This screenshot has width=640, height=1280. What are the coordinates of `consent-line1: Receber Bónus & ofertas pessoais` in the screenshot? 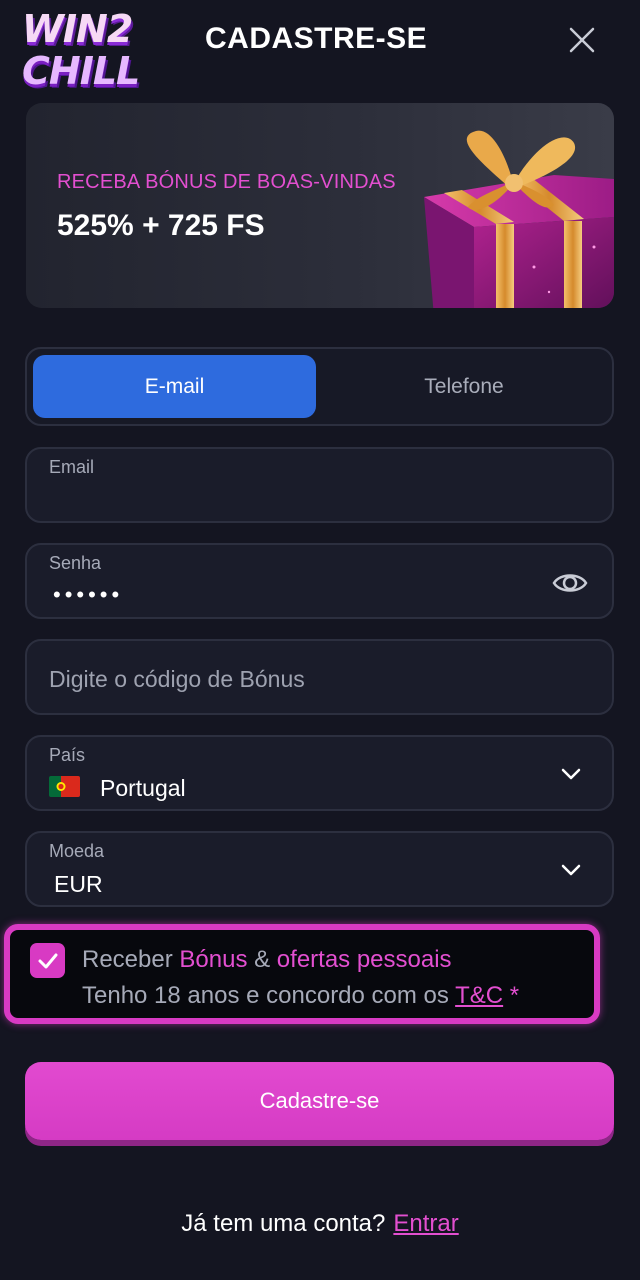 It's located at (267, 960).